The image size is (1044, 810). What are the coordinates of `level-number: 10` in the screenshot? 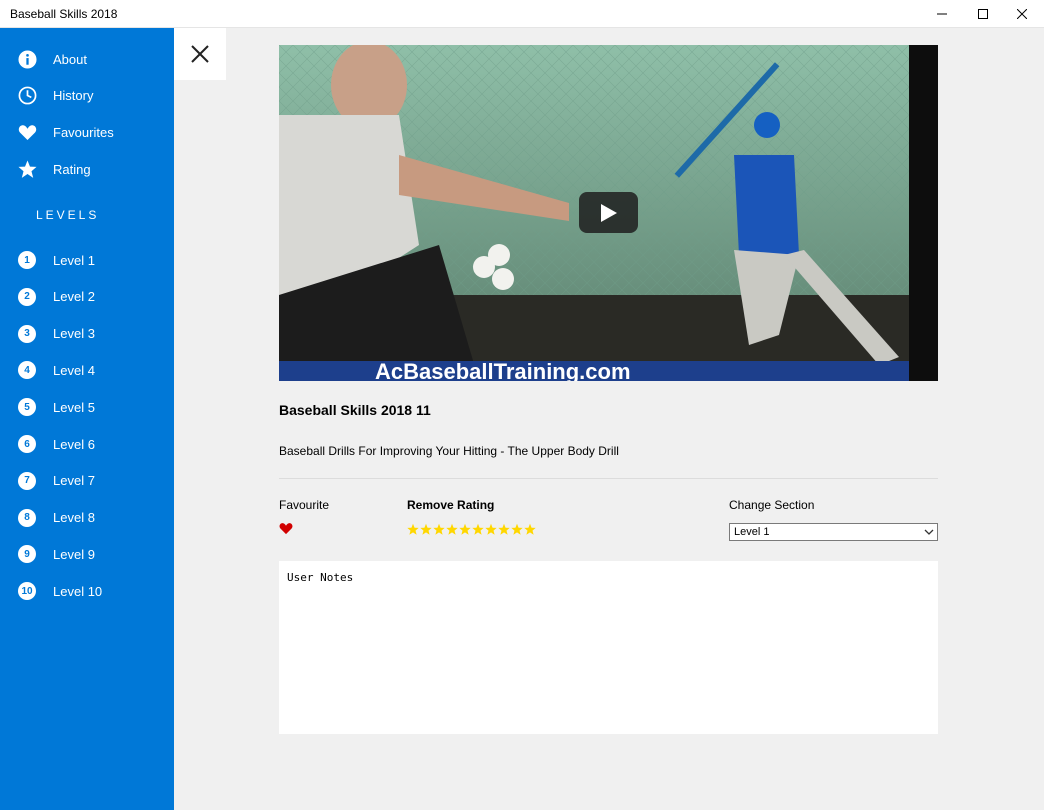 It's located at (27, 591).